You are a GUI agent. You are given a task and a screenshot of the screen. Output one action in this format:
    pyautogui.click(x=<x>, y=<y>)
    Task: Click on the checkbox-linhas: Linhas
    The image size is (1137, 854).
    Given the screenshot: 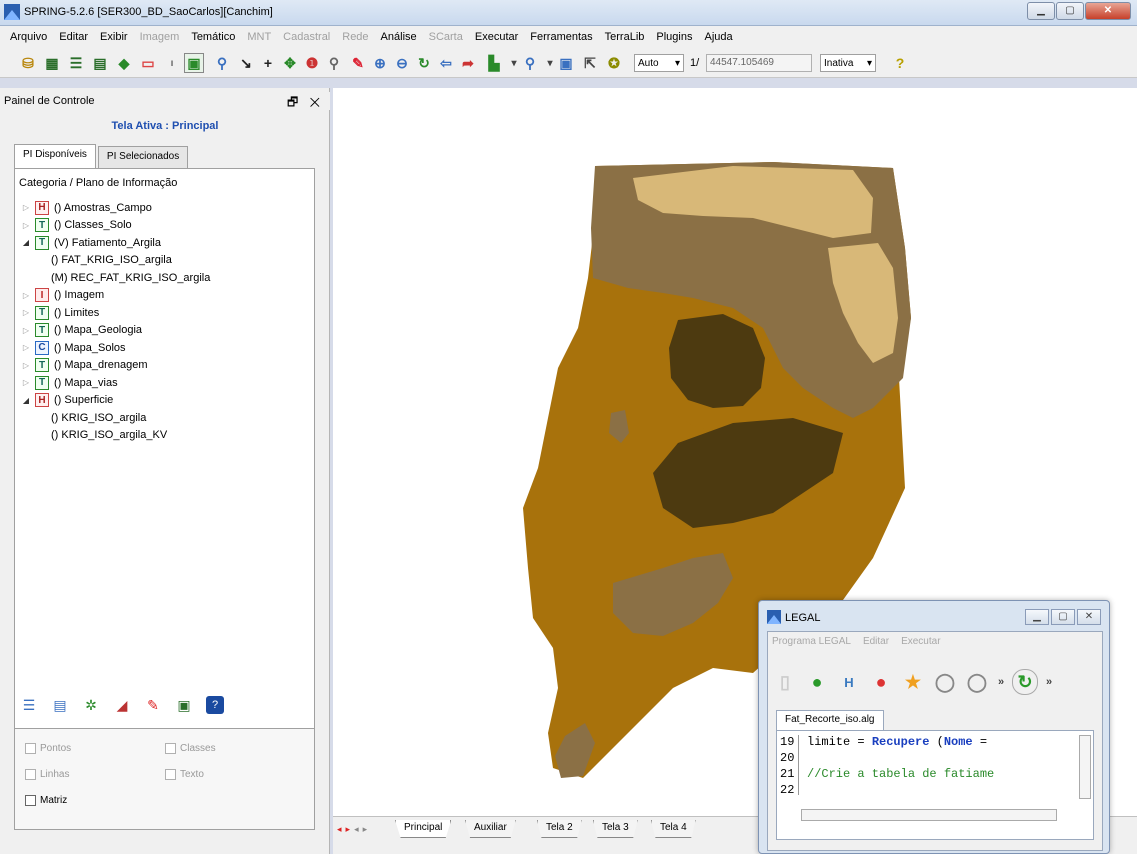 What is the action you would take?
    pyautogui.click(x=47, y=774)
    